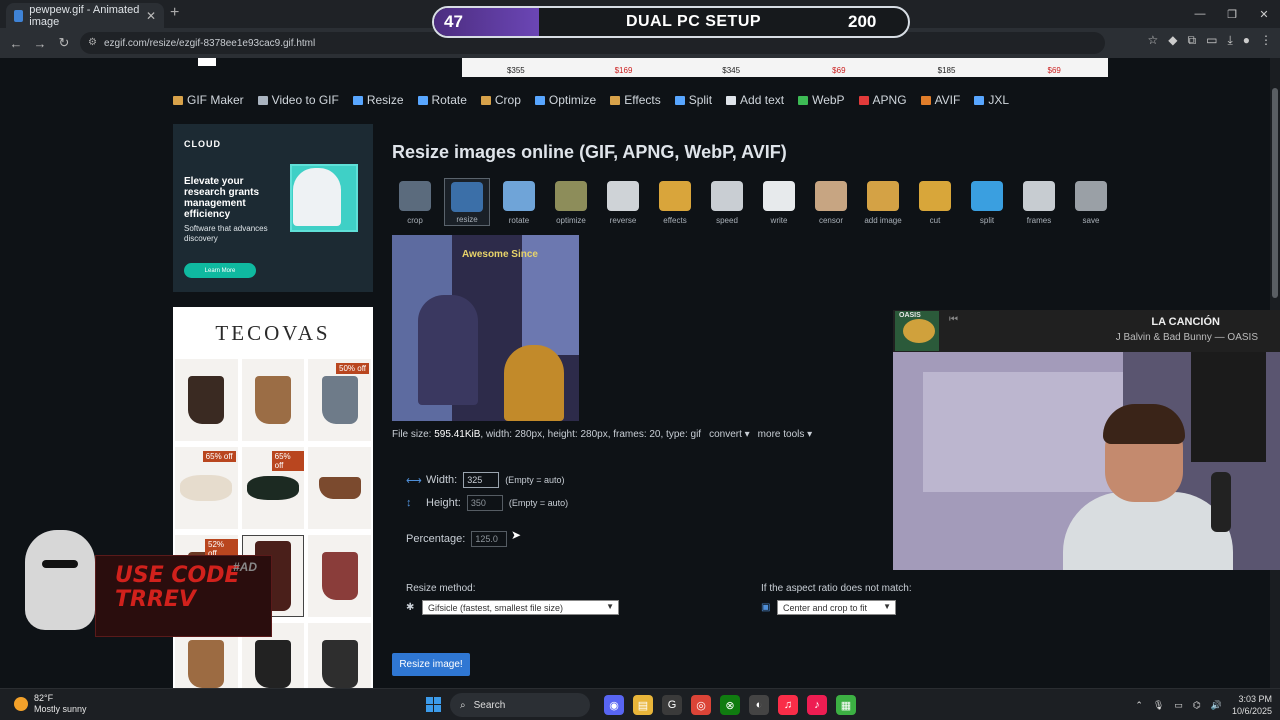 Image resolution: width=1280 pixels, height=720 pixels. What do you see at coordinates (220, 270) in the screenshot?
I see `ad-learn-more-button: Learn More` at bounding box center [220, 270].